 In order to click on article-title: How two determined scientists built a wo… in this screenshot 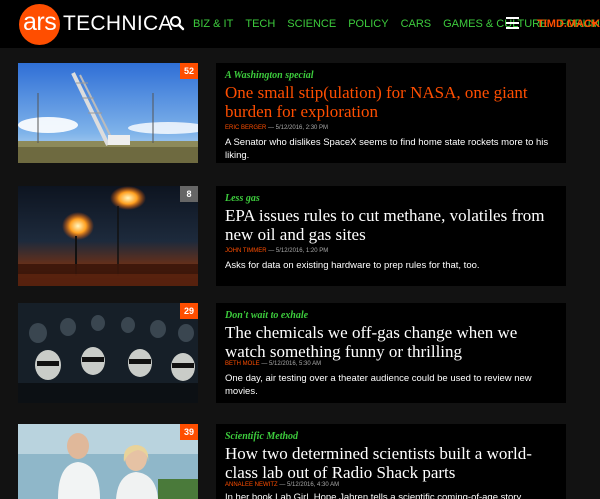, I will do `click(392, 463)`.